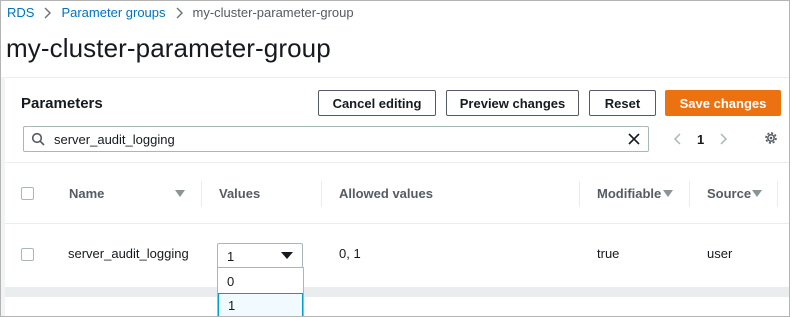 The height and width of the screenshot is (317, 800). Describe the element at coordinates (260, 255) in the screenshot. I see `value-select: 1` at that location.